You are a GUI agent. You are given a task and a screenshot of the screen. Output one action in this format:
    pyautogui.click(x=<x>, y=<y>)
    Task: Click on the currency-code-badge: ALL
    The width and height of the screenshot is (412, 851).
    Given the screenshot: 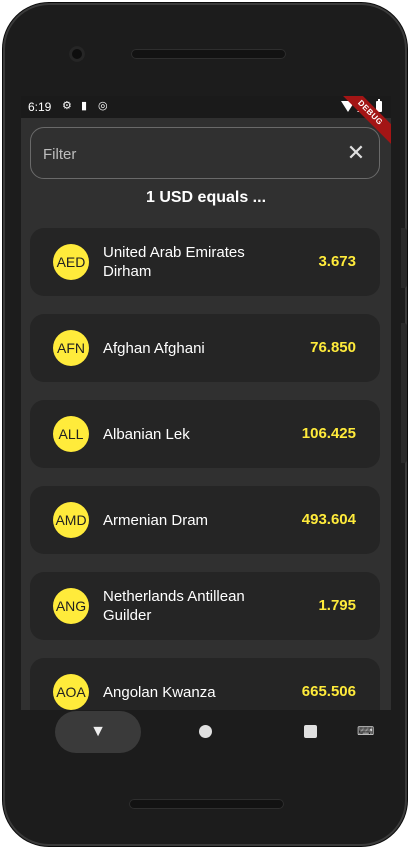 What is the action you would take?
    pyautogui.click(x=71, y=434)
    